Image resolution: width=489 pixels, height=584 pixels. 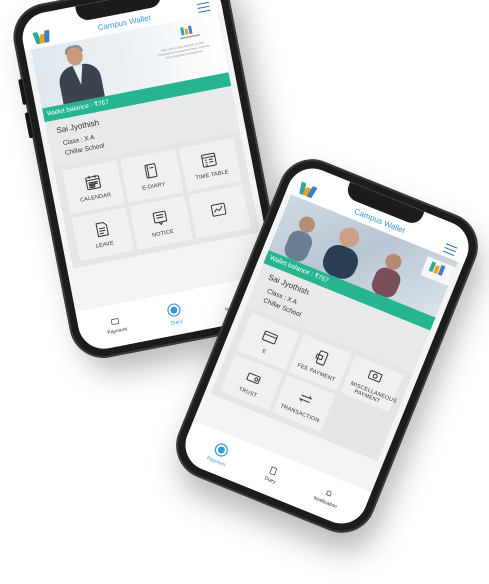 I want to click on tile-calendar: CALENDAR, so click(x=94, y=187).